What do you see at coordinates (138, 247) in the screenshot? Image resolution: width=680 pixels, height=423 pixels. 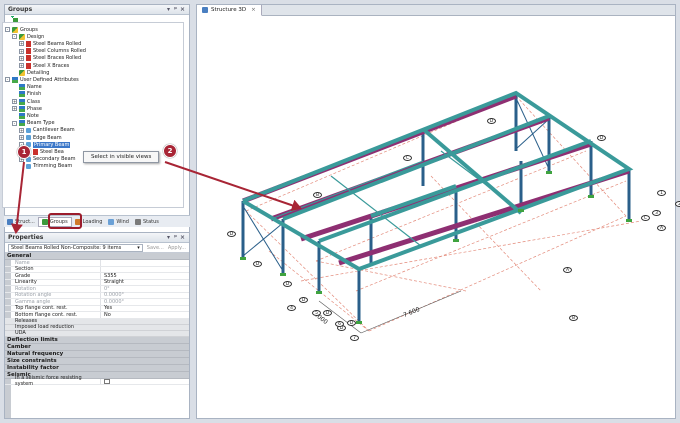 I see `chevron-down-icon: ▾` at bounding box center [138, 247].